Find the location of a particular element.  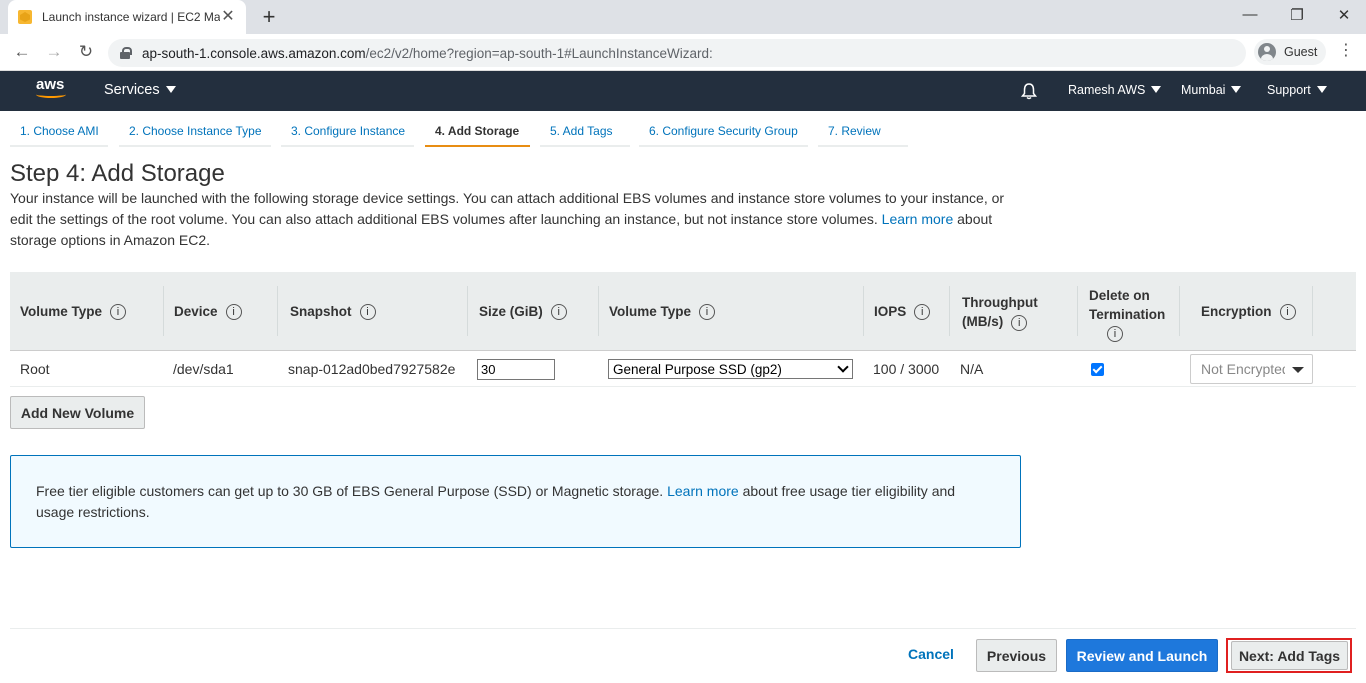

header-label: Device is located at coordinates (196, 311).